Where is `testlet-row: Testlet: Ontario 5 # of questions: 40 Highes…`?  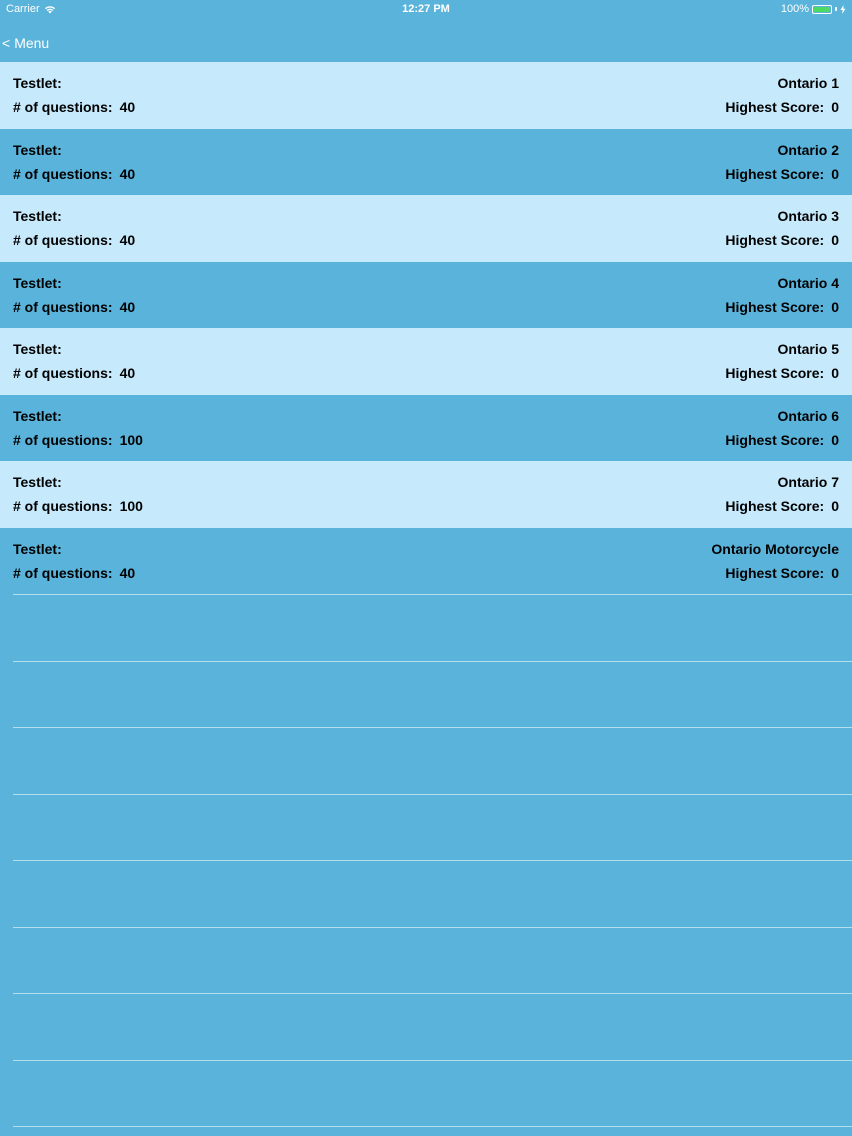 testlet-row: Testlet: Ontario 5 # of questions: 40 Highes… is located at coordinates (426, 361).